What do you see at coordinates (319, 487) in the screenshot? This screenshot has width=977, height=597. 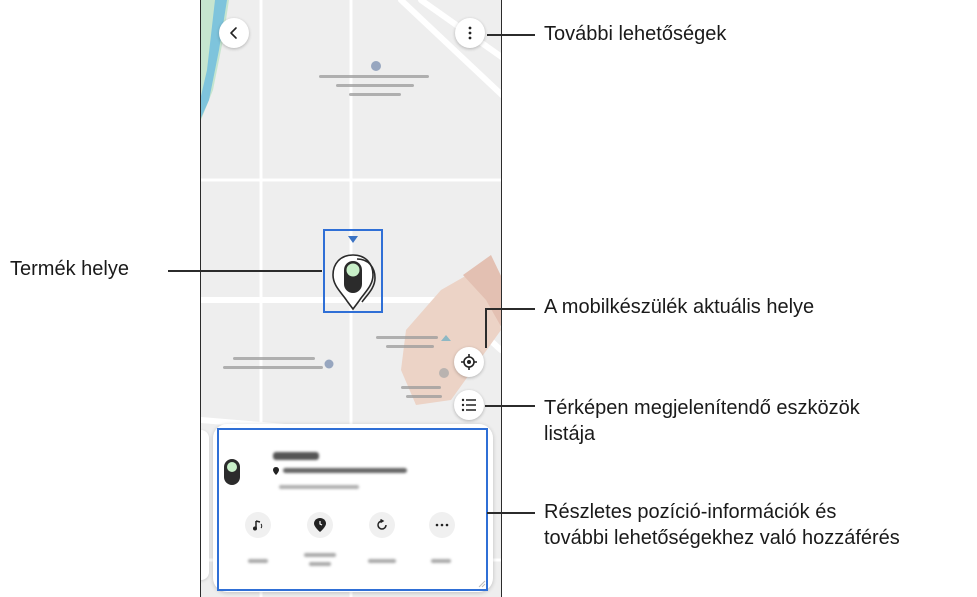 I see `device-update-time-blurred` at bounding box center [319, 487].